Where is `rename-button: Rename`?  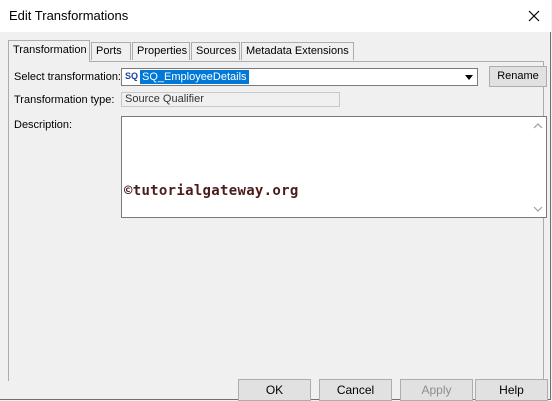
rename-button: Rename is located at coordinates (518, 76).